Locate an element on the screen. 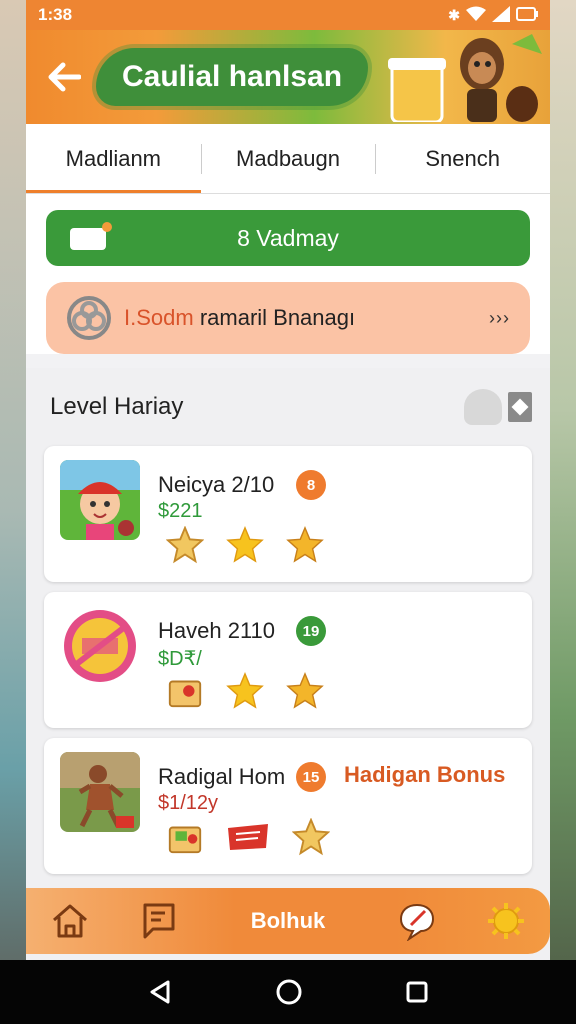  sun-gear-icon is located at coordinates (505, 921).